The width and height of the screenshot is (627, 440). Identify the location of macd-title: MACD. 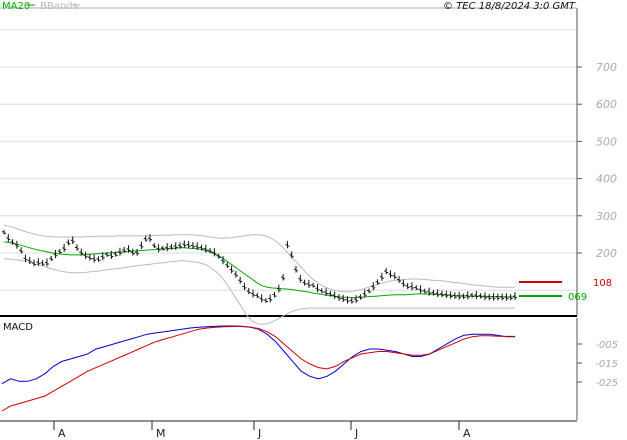
(18, 327).